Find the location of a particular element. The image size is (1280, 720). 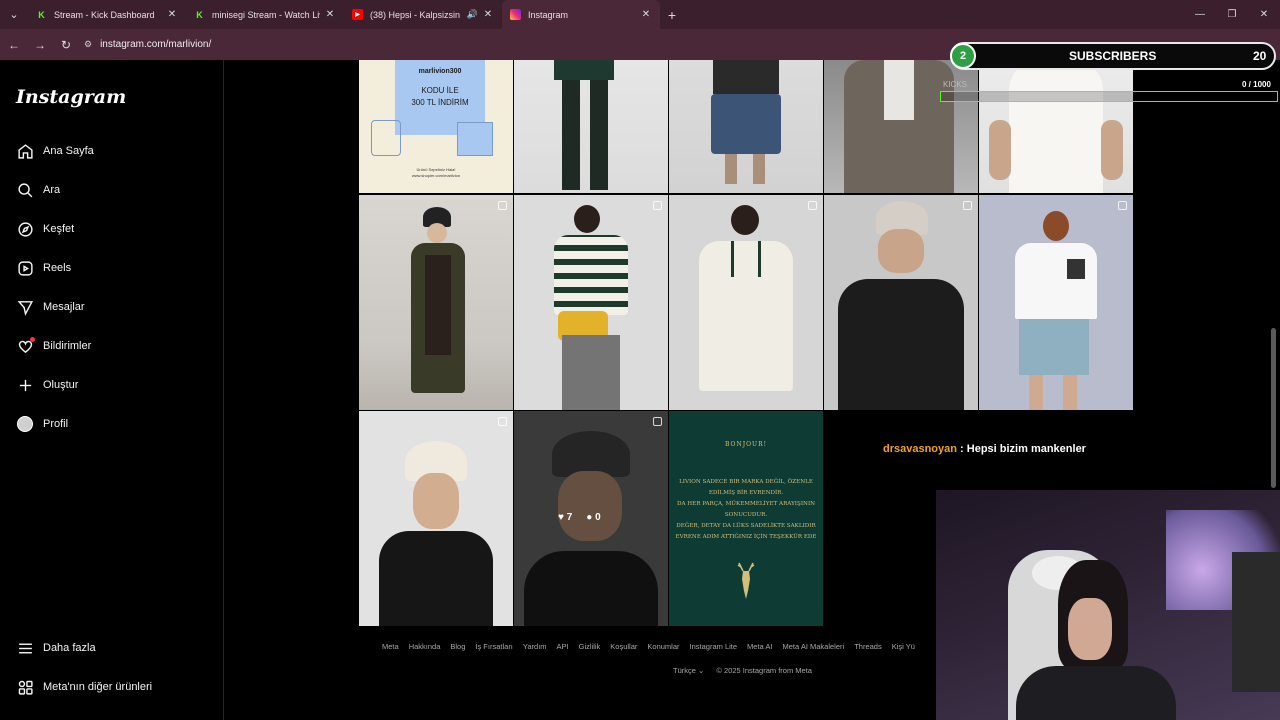

nav-reels: Reels is located at coordinates (43, 268).